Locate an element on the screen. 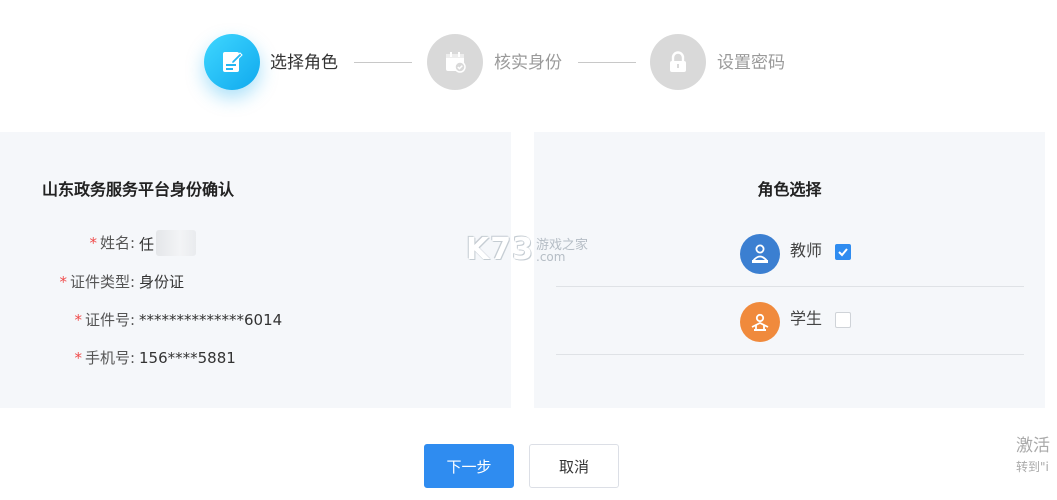 The image size is (1057, 500). cancel-button: 取消 is located at coordinates (574, 466).